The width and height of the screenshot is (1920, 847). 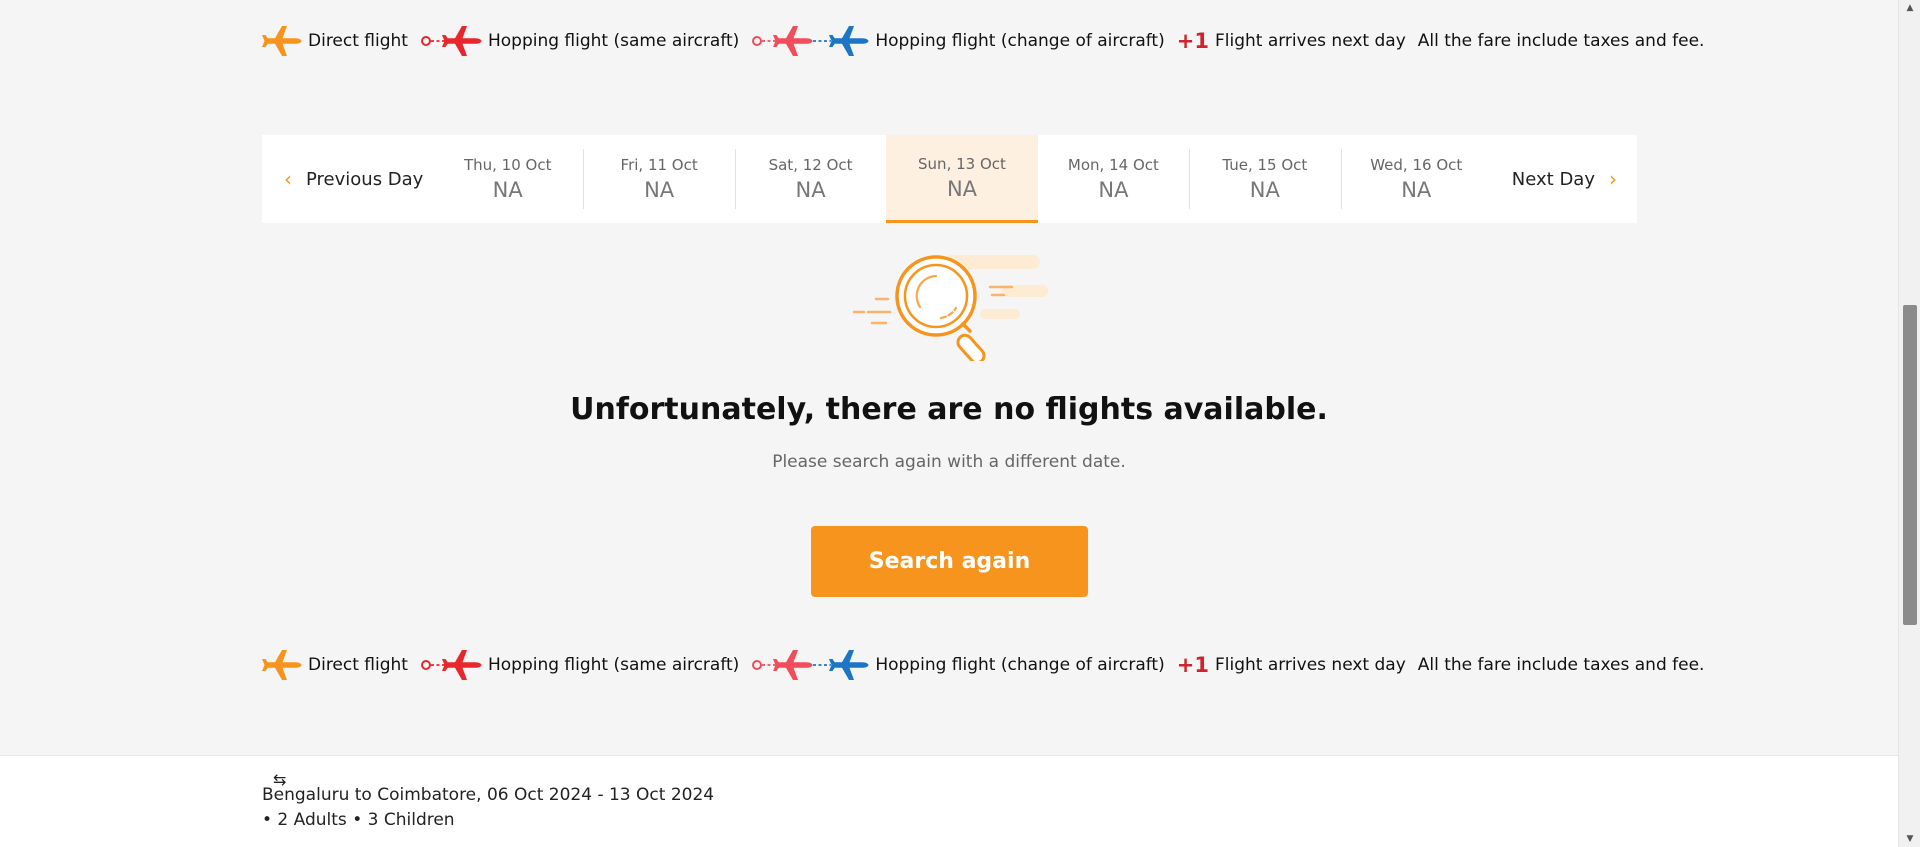 What do you see at coordinates (949, 561) in the screenshot?
I see `search-again-button: Search again` at bounding box center [949, 561].